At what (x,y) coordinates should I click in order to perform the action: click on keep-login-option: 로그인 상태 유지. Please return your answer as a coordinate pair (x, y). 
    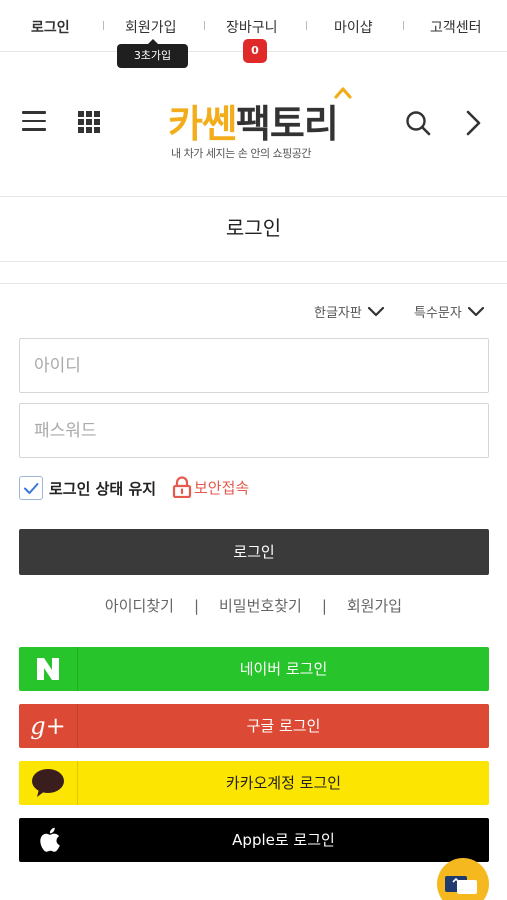
    Looking at the image, I should click on (87, 488).